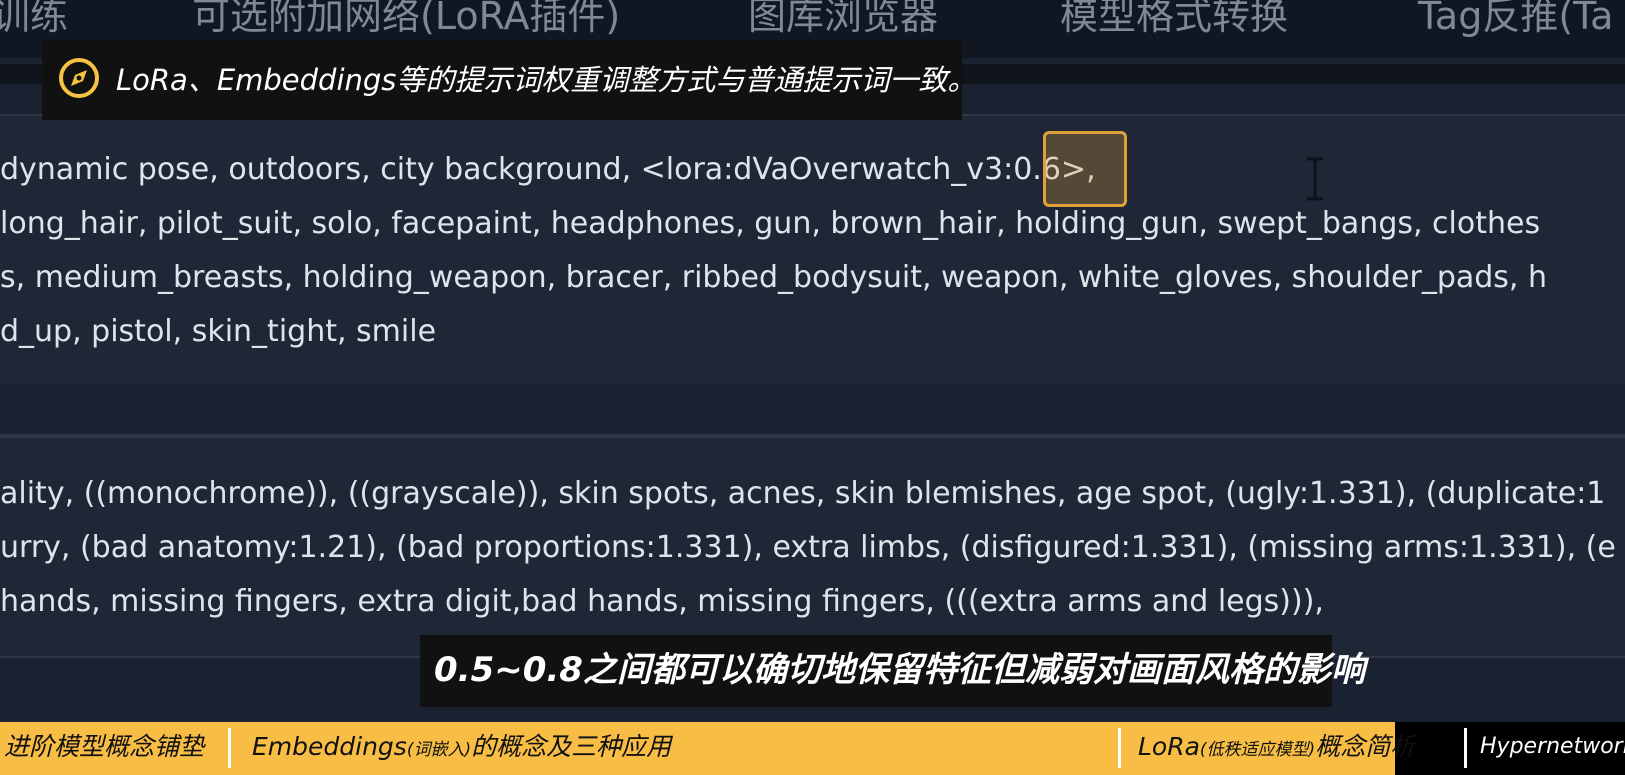 Image resolution: width=1625 pixels, height=775 pixels. I want to click on tip-banner: LoRa、Embeddings等的提示词权重调整方式与普通提示词一致。, so click(509, 80).